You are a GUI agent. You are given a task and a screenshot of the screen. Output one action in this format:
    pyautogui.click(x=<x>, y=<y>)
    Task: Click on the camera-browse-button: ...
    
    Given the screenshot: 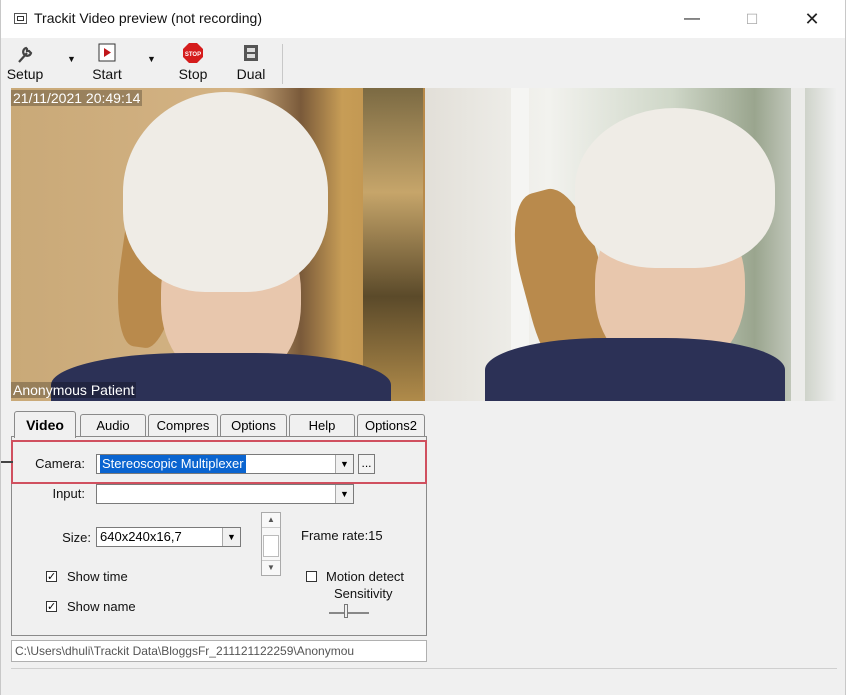 What is the action you would take?
    pyautogui.click(x=366, y=464)
    